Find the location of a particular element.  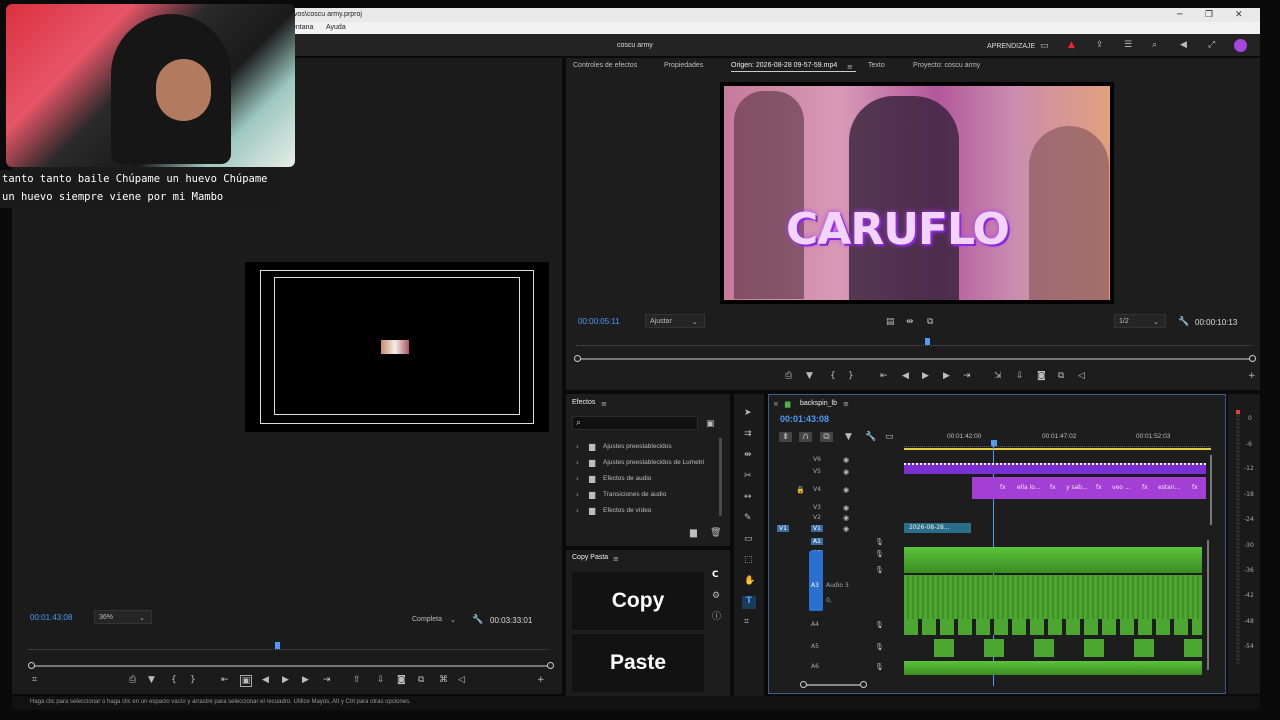

timeline-timecode: 00:01:43:08 is located at coordinates (804, 419).